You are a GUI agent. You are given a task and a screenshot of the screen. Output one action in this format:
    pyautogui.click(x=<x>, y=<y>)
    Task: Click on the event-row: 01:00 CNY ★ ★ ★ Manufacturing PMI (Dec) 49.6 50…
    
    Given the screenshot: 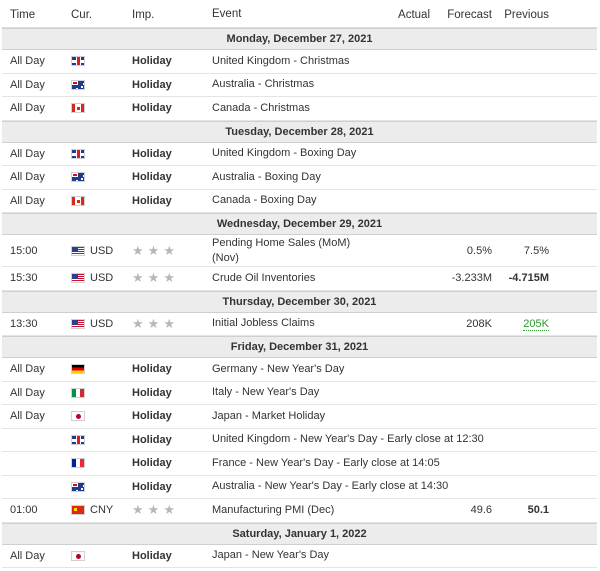 What is the action you would take?
    pyautogui.click(x=299, y=511)
    